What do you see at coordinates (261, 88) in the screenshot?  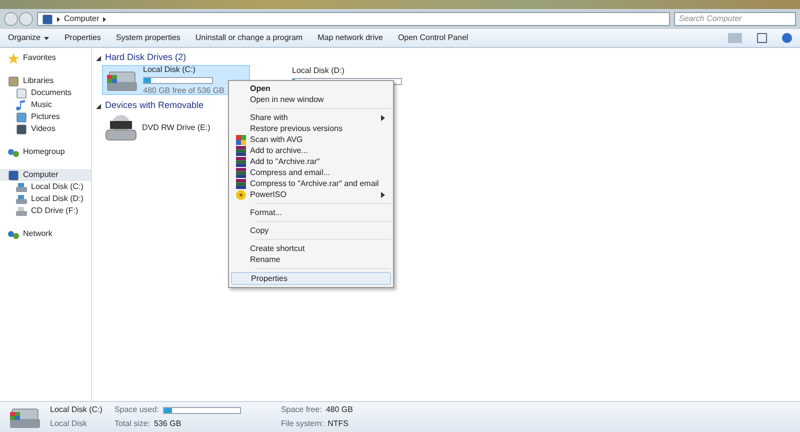 I see `menu-label: Open` at bounding box center [261, 88].